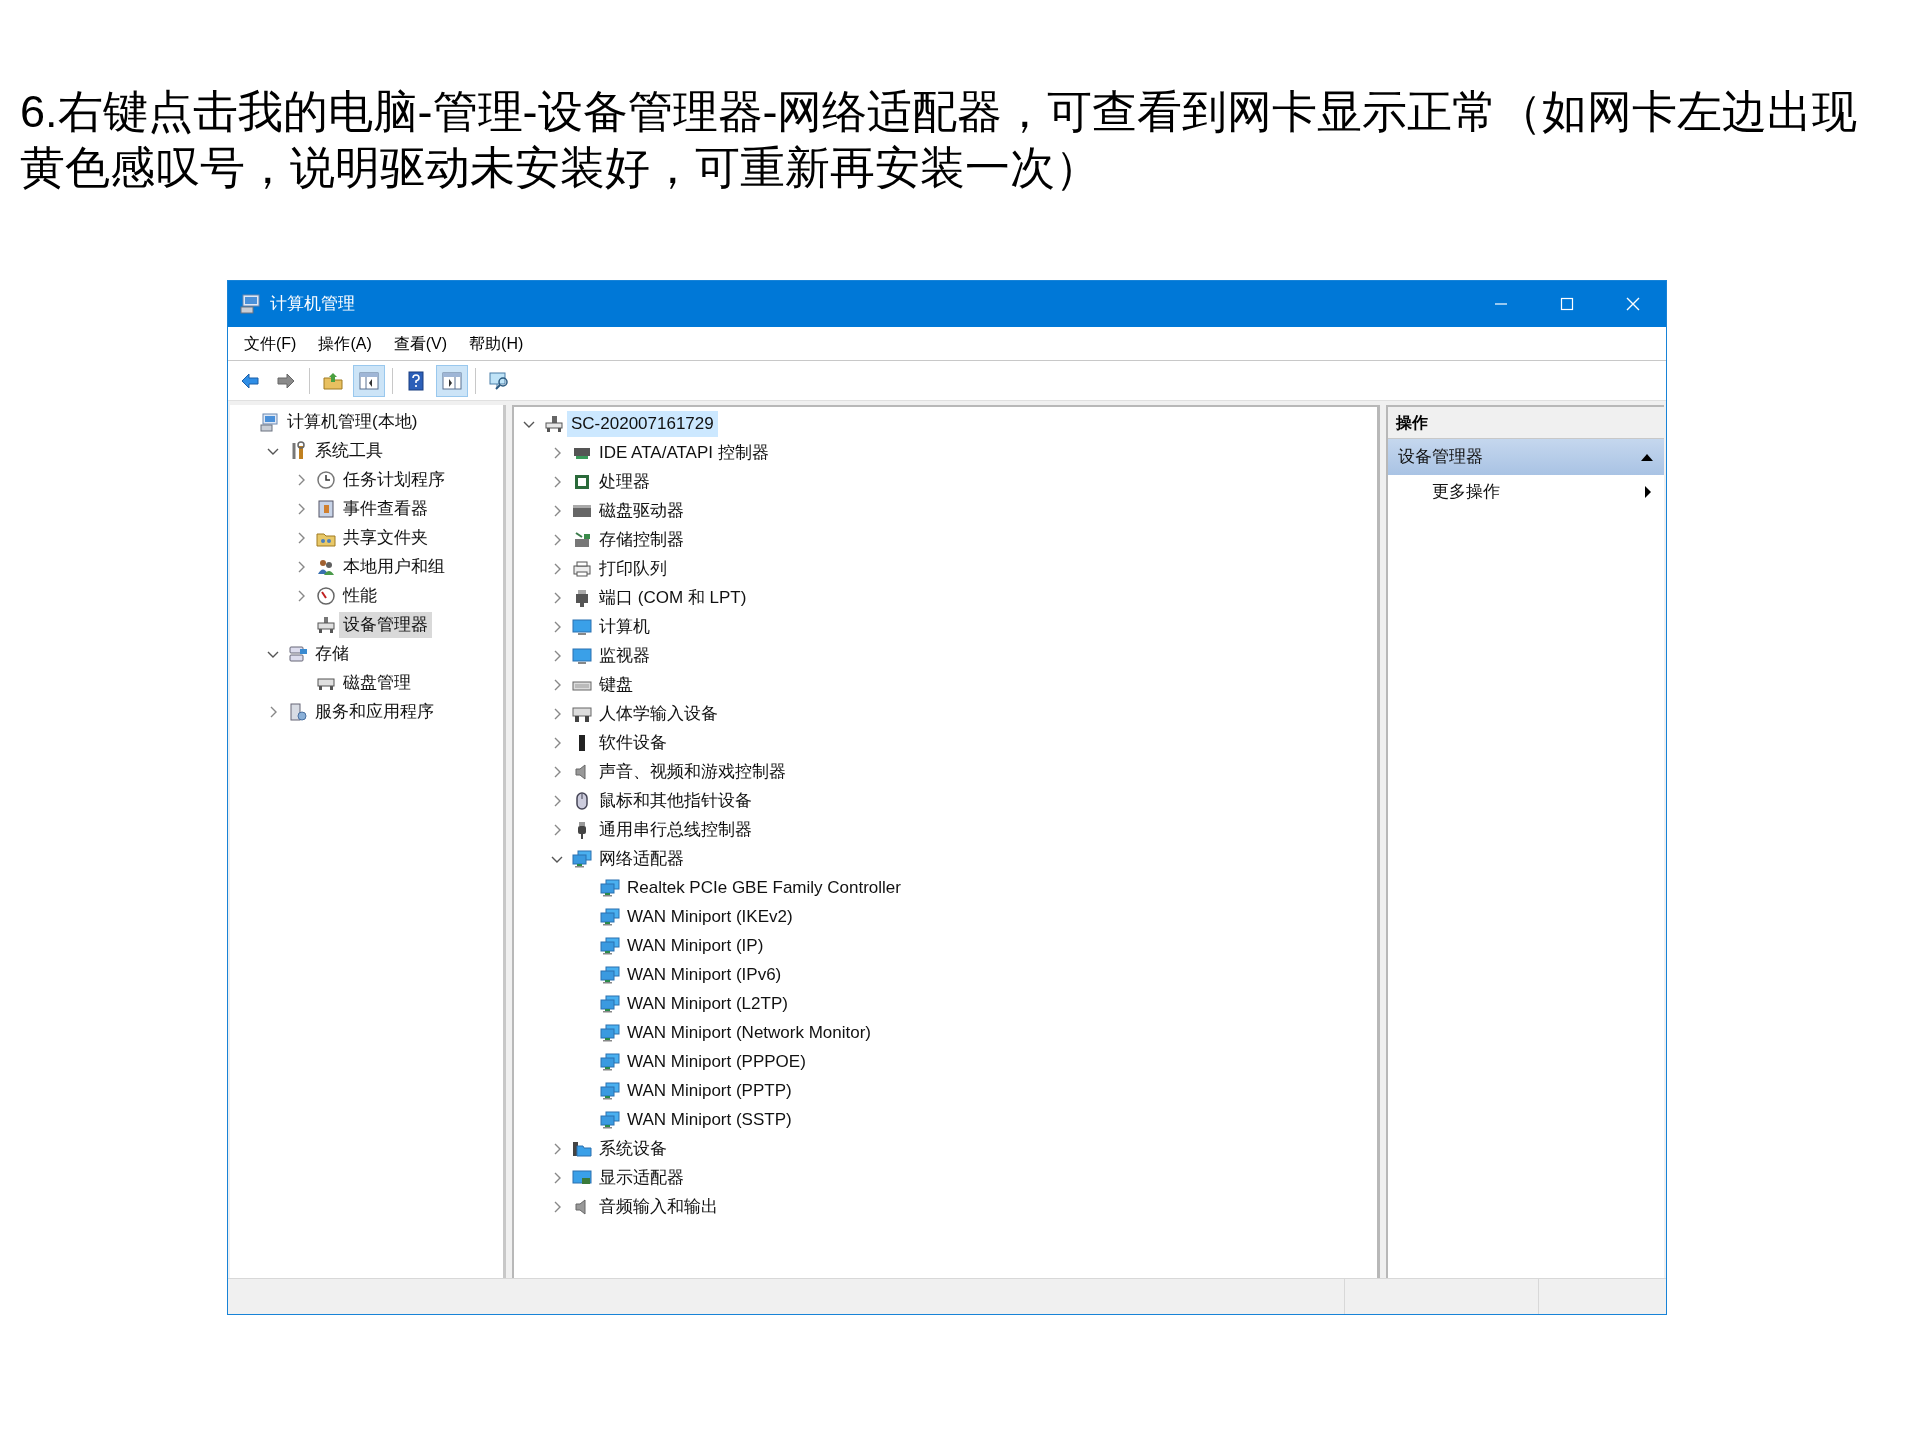 This screenshot has width=1920, height=1440. What do you see at coordinates (624, 655) in the screenshot?
I see `tree-item: 监视器` at bounding box center [624, 655].